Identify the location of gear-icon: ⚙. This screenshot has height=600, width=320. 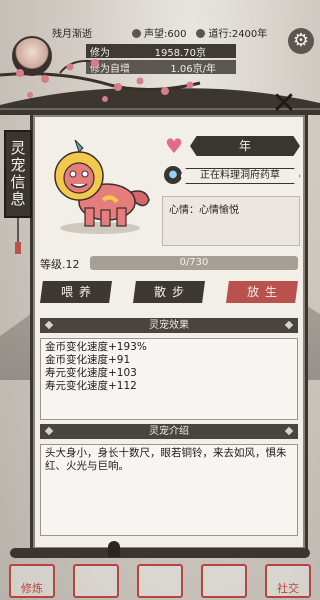
(301, 41).